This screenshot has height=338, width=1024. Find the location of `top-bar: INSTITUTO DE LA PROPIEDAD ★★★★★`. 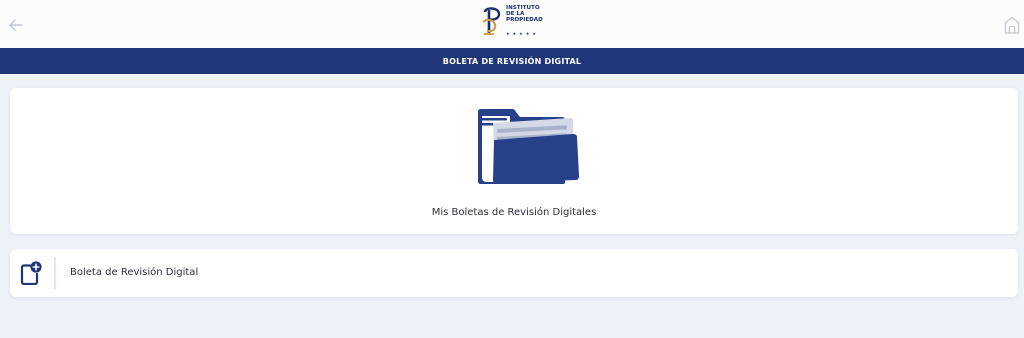

top-bar: INSTITUTO DE LA PROPIEDAD ★★★★★ is located at coordinates (512, 24).